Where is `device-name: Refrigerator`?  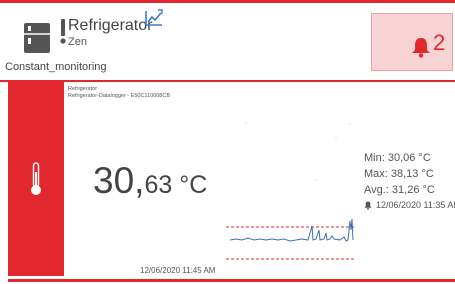
device-name: Refrigerator is located at coordinates (110, 25).